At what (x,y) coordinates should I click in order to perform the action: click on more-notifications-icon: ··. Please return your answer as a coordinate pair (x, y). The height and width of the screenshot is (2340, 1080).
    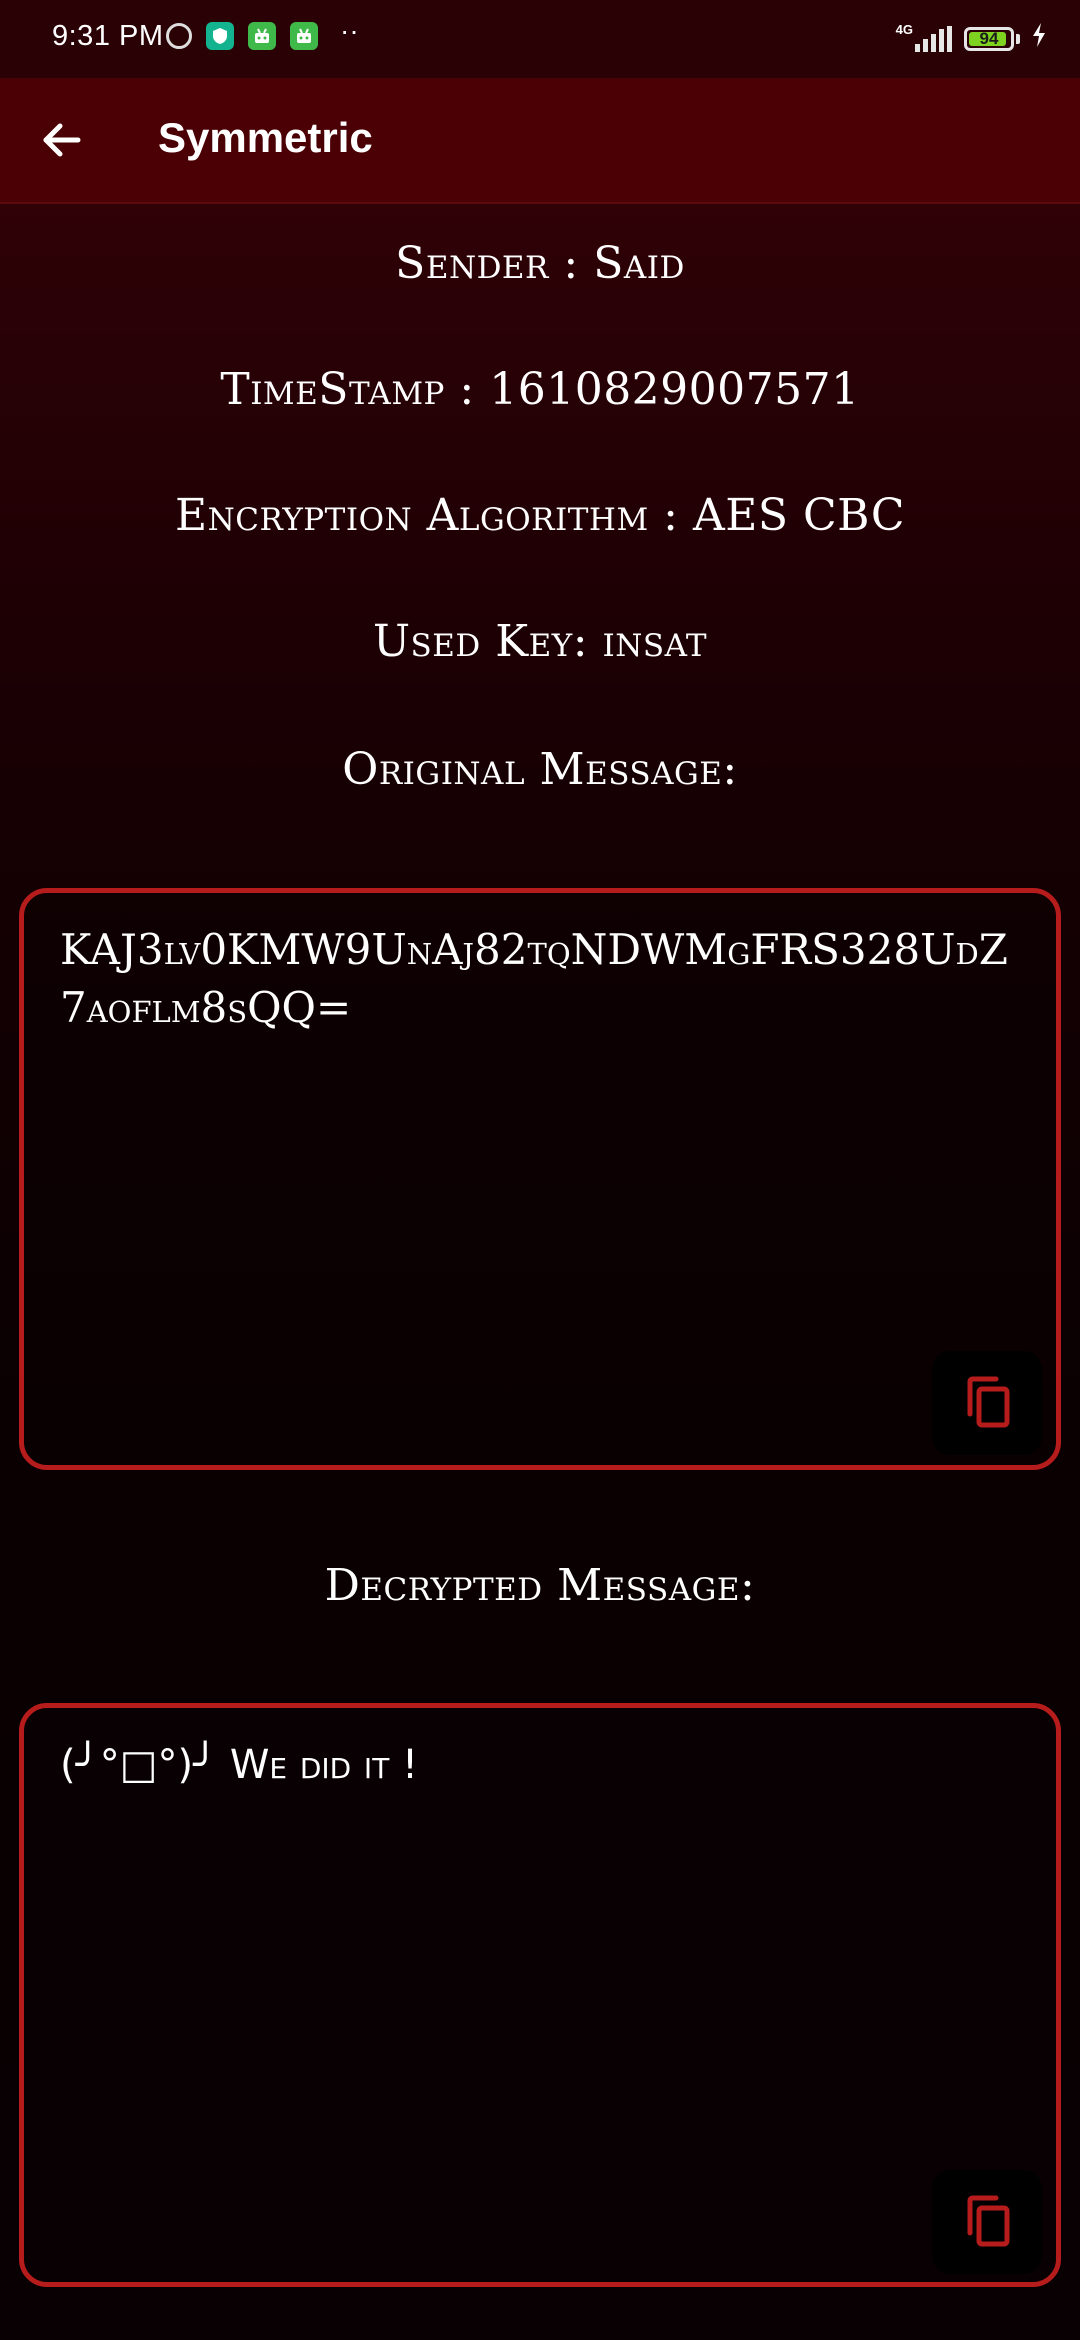
    Looking at the image, I should click on (349, 30).